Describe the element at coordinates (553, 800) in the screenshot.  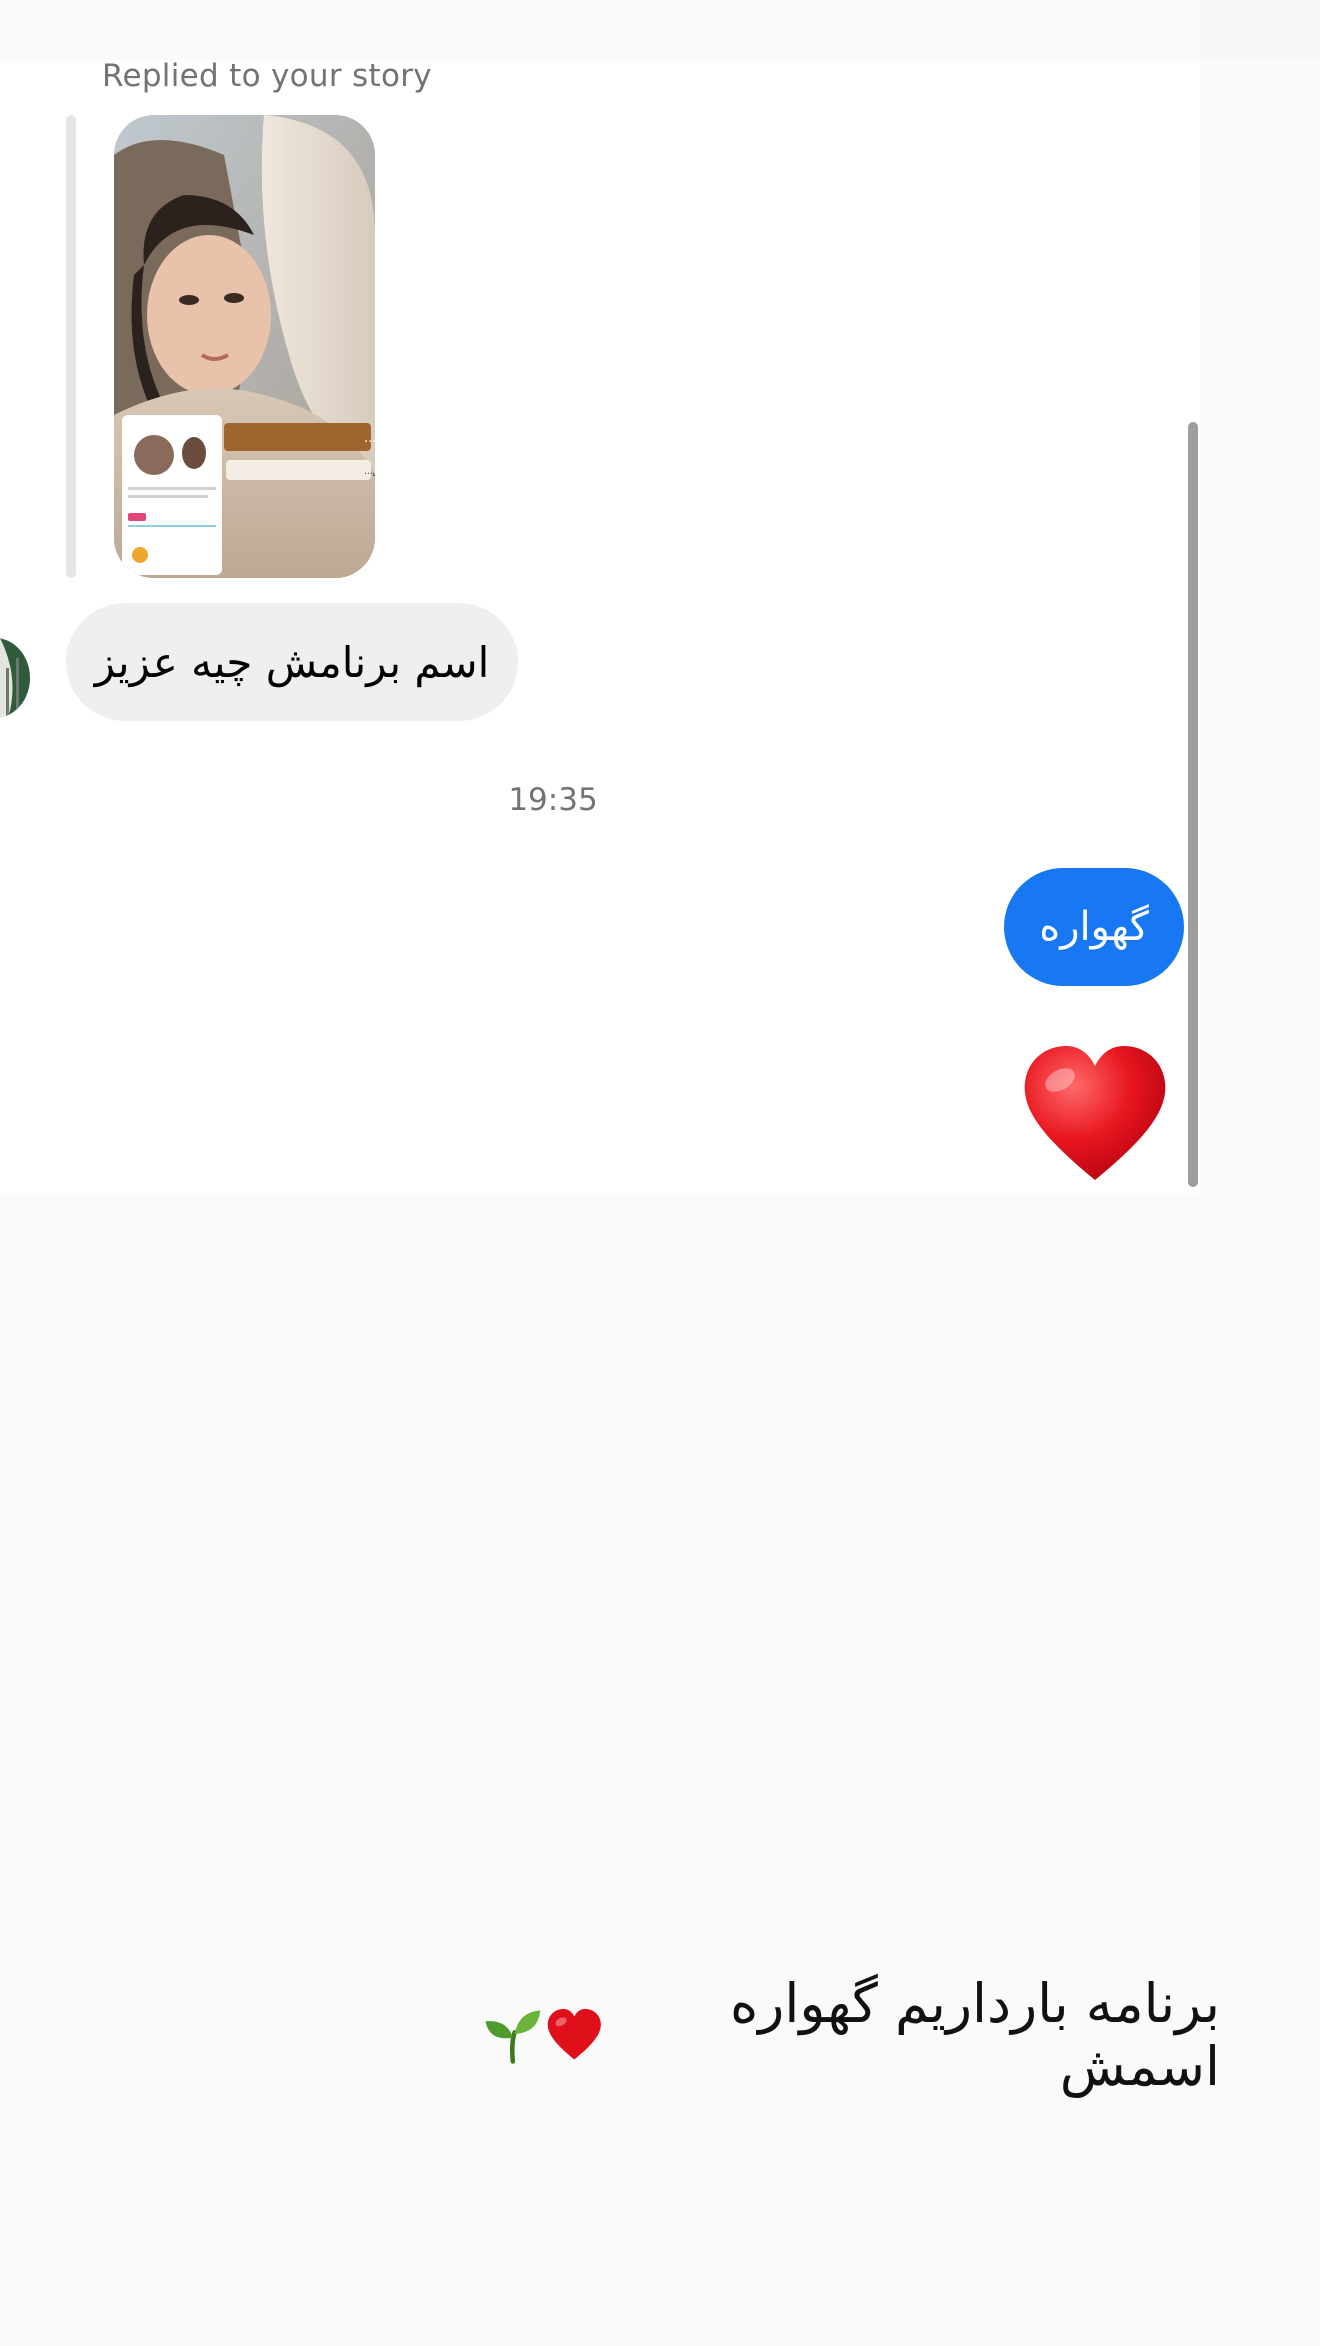
I see `message-timestamp: 19:35` at that location.